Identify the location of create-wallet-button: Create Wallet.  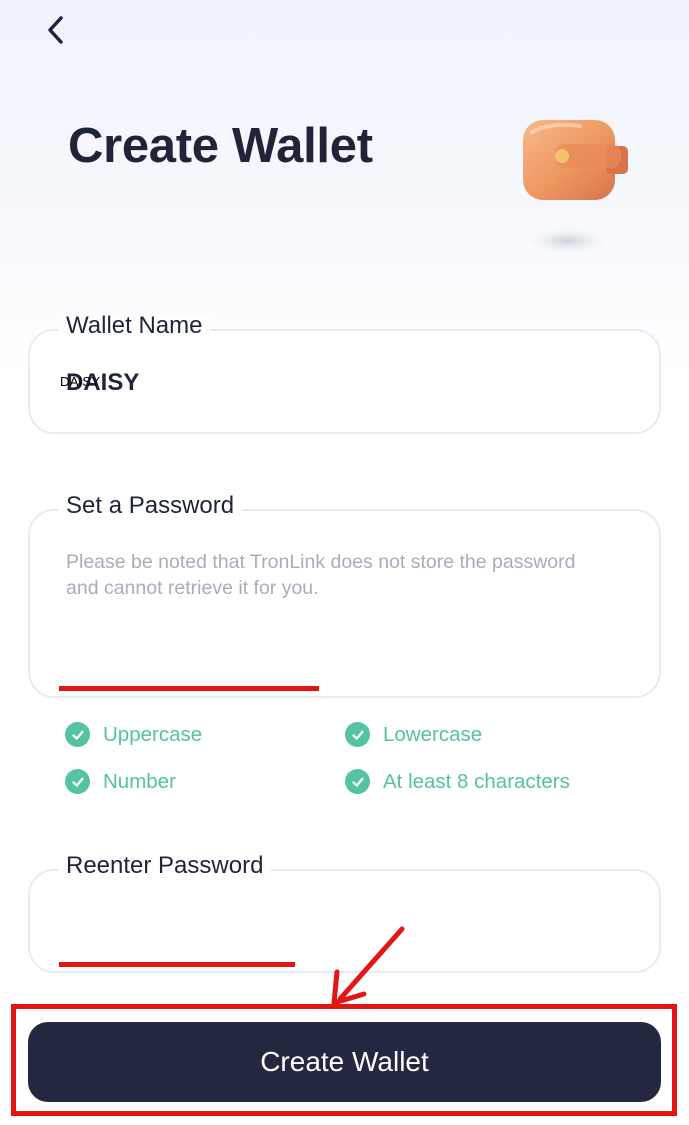
(344, 1062).